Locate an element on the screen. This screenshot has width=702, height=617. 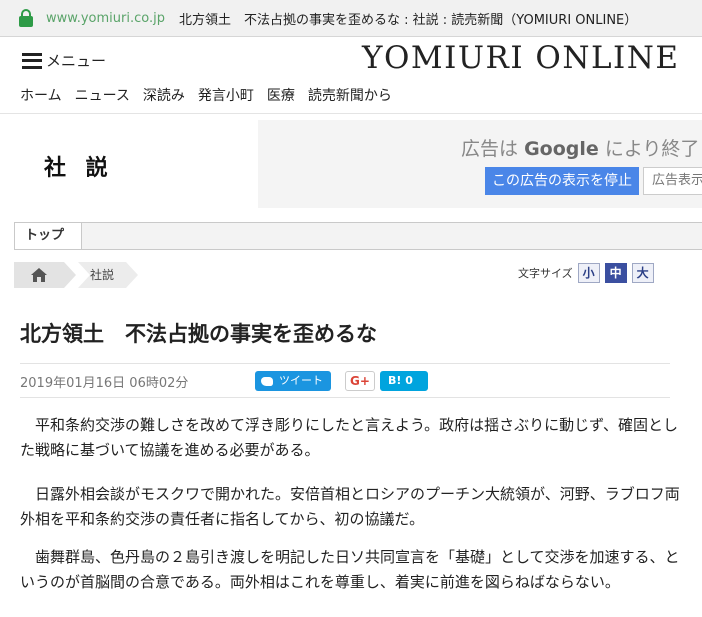
font-size-control: 文字サイズ 小 中 大 is located at coordinates (586, 273).